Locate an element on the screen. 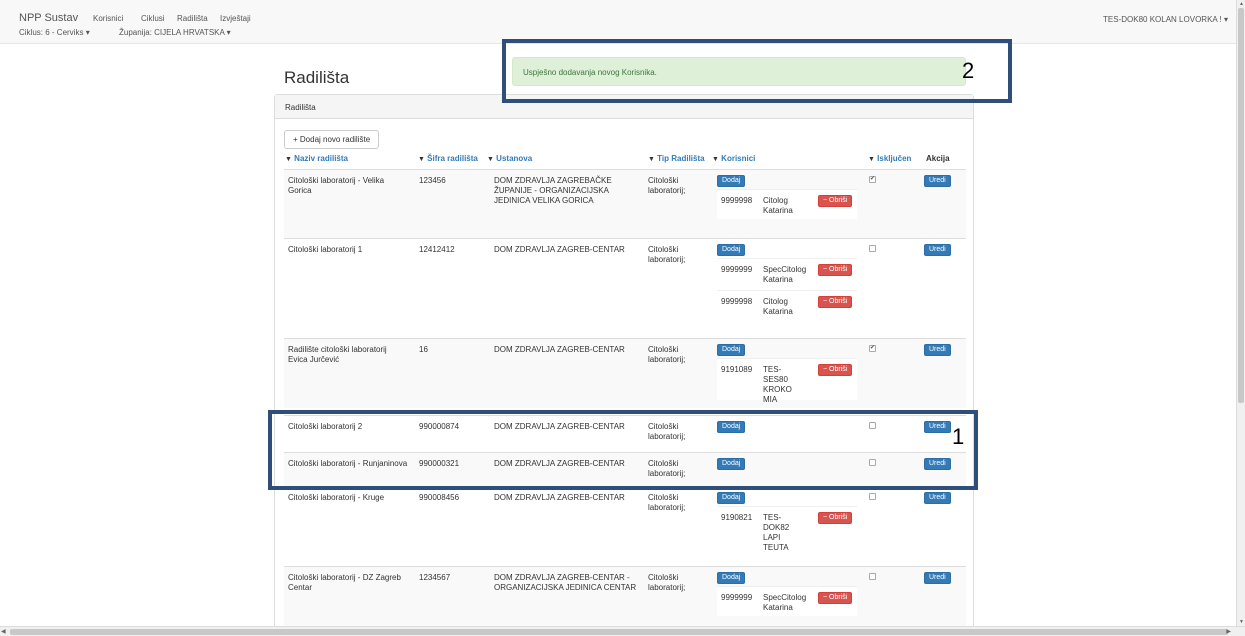  cell-naziv: Citološki laboratorij - Velika Gorica is located at coordinates (336, 185).